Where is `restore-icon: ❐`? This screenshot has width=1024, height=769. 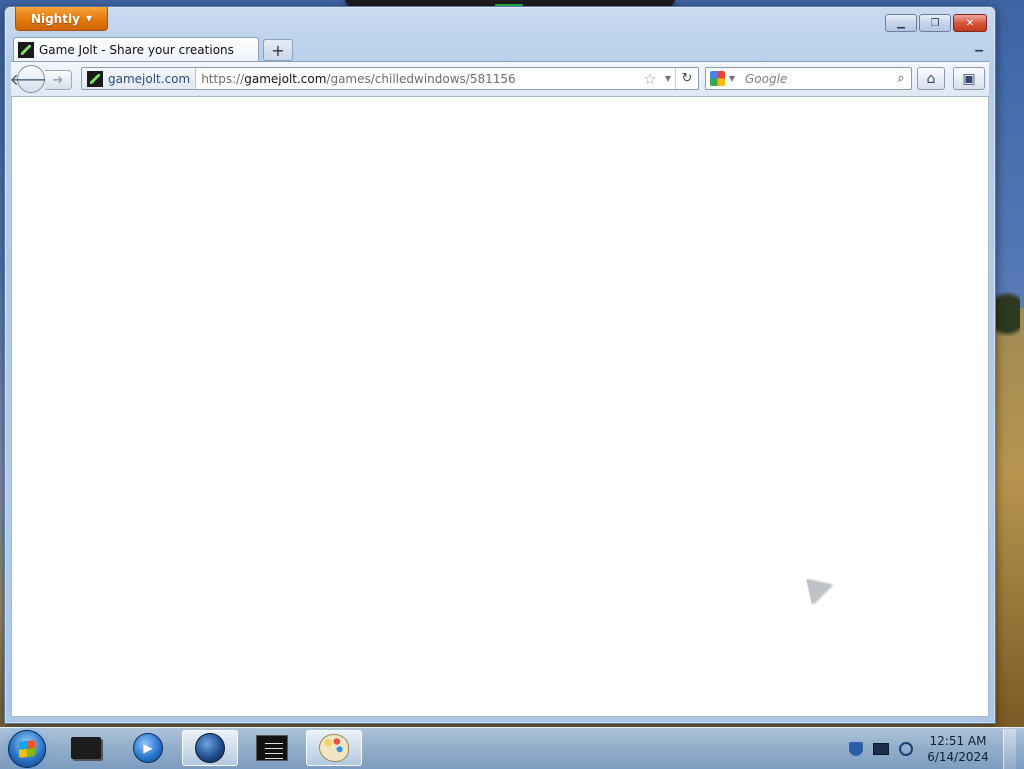 restore-icon: ❐ is located at coordinates (935, 23).